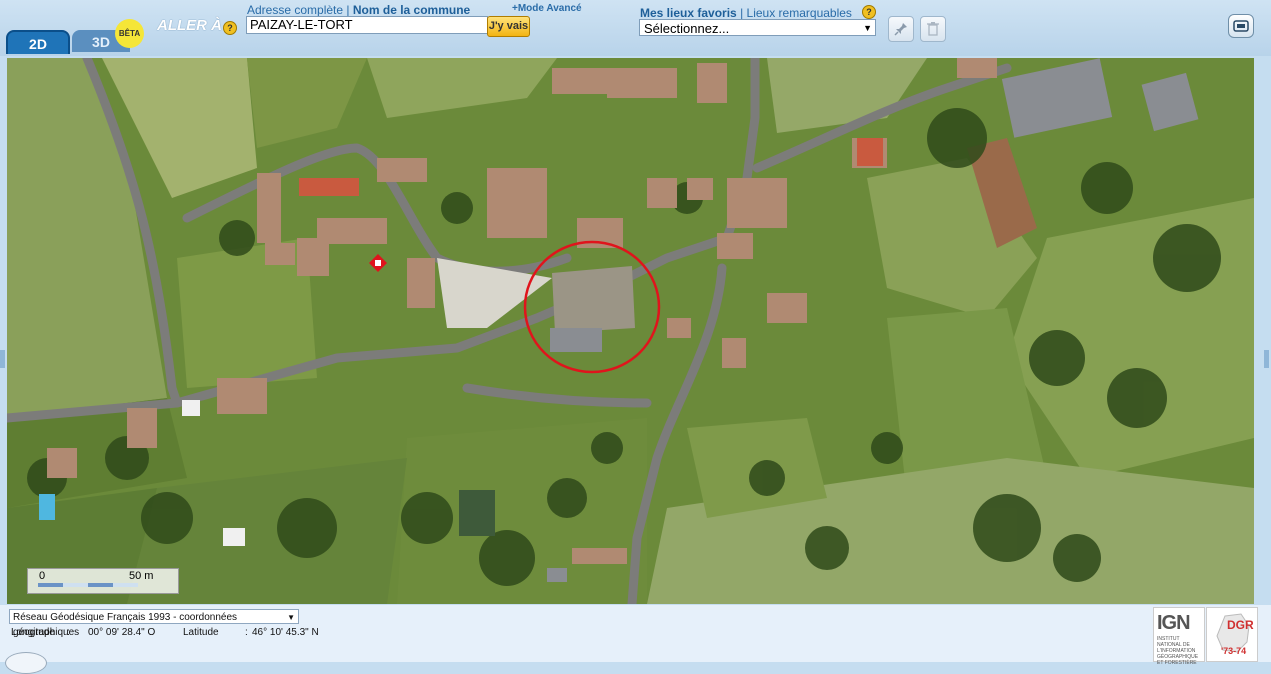  What do you see at coordinates (295, 10) in the screenshot?
I see `full-address-link: Adresse complète` at bounding box center [295, 10].